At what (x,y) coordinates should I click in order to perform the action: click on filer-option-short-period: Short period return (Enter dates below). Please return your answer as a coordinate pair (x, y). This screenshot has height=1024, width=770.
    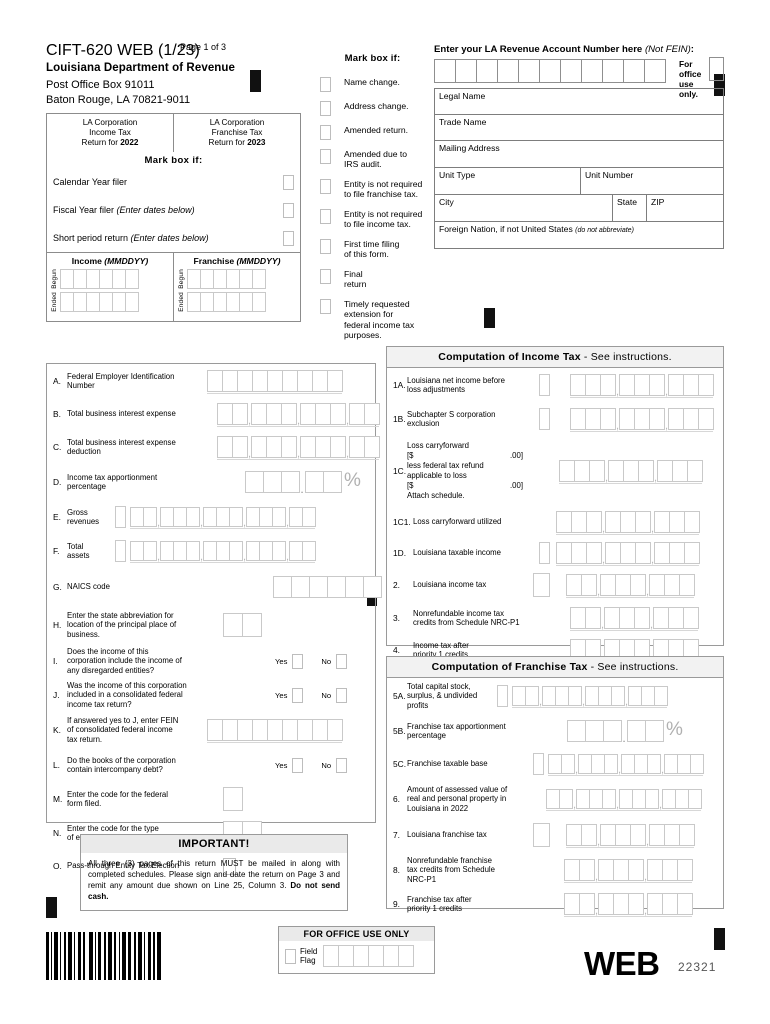
    Looking at the image, I should click on (173, 238).